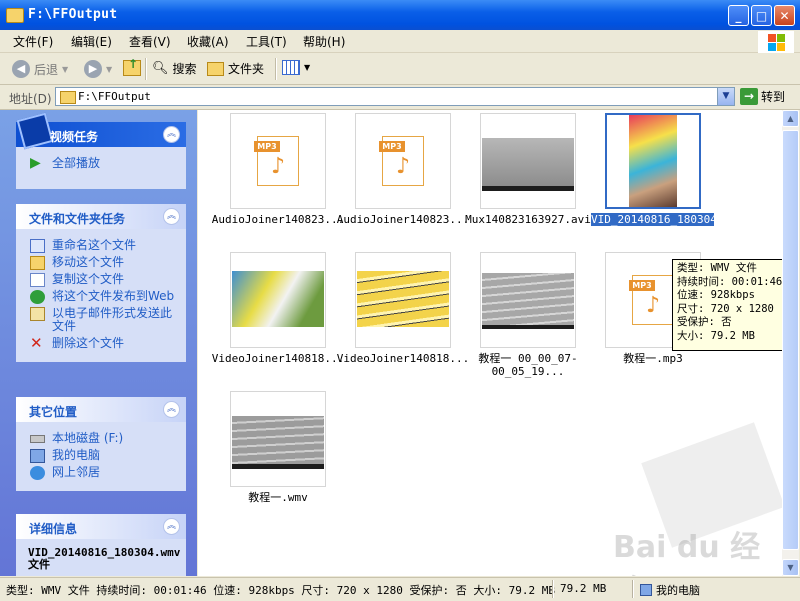 The image size is (800, 601). I want to click on go-button: → 转到, so click(762, 96).